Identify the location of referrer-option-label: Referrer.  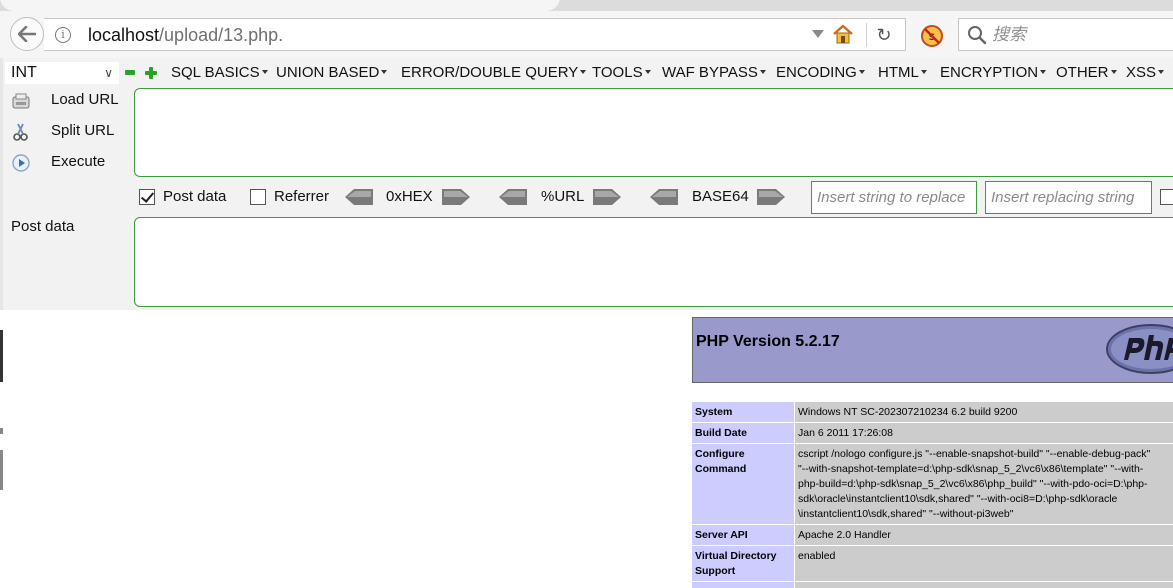
(301, 197).